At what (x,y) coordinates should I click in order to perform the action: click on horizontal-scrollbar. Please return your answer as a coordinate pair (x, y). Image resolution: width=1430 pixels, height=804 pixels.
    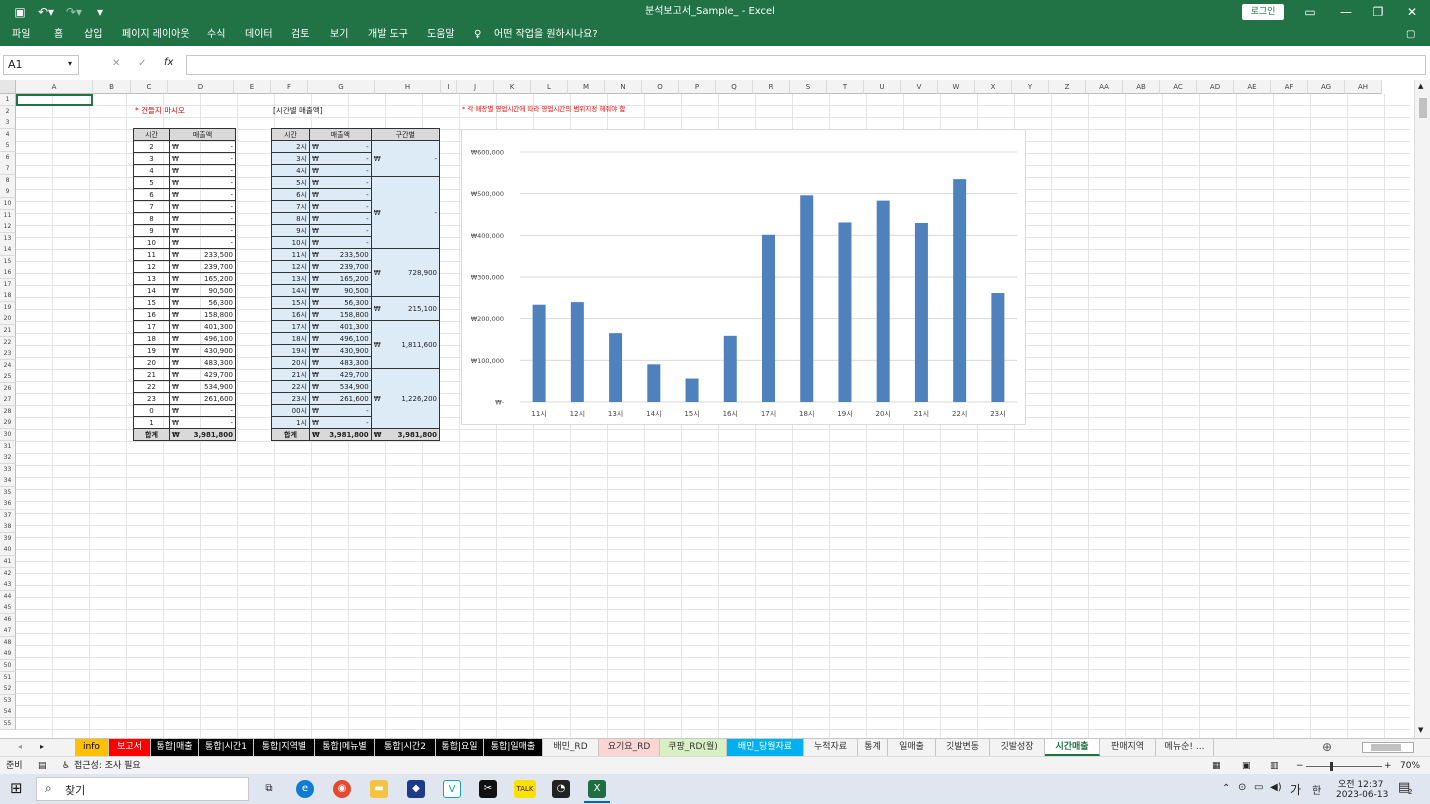
    Looking at the image, I should click on (1388, 747).